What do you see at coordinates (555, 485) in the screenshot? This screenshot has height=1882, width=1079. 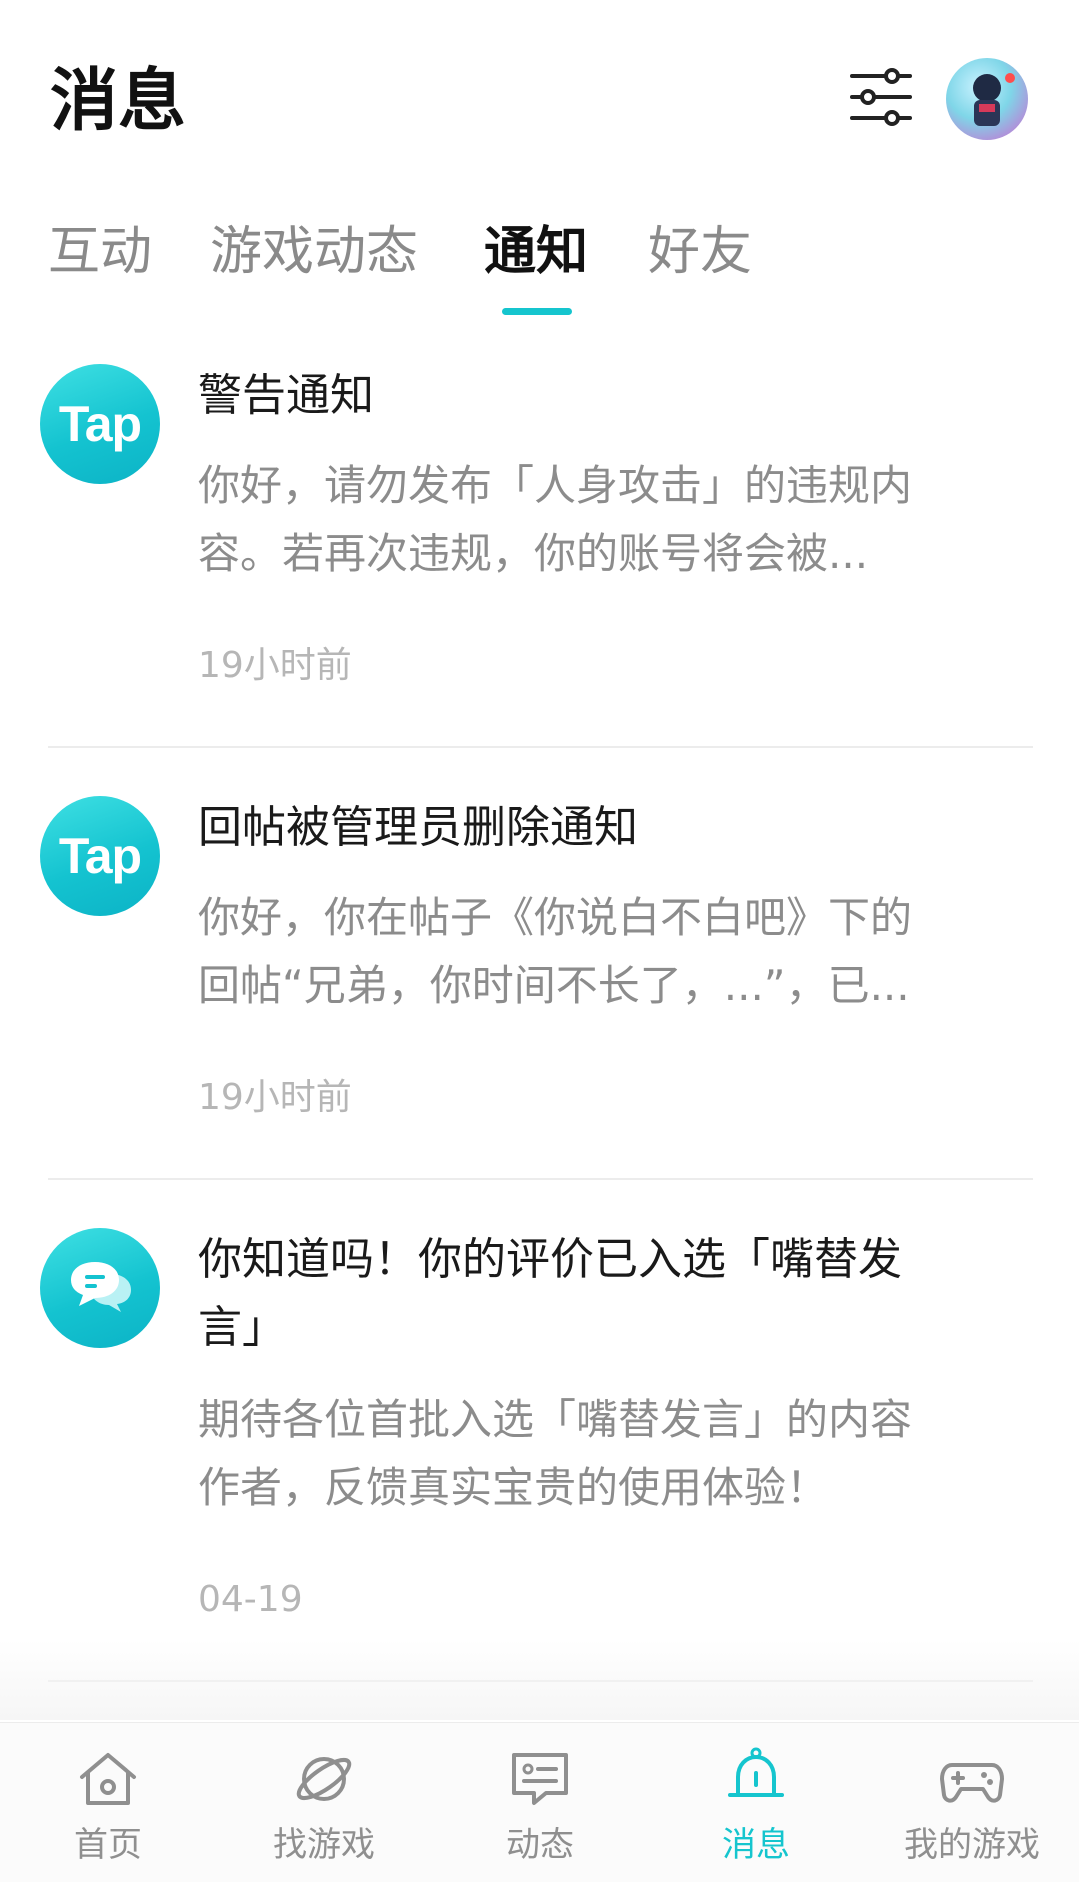 I see `notification-body-line: 你好，请勿发布「人身攻击」的违规内` at bounding box center [555, 485].